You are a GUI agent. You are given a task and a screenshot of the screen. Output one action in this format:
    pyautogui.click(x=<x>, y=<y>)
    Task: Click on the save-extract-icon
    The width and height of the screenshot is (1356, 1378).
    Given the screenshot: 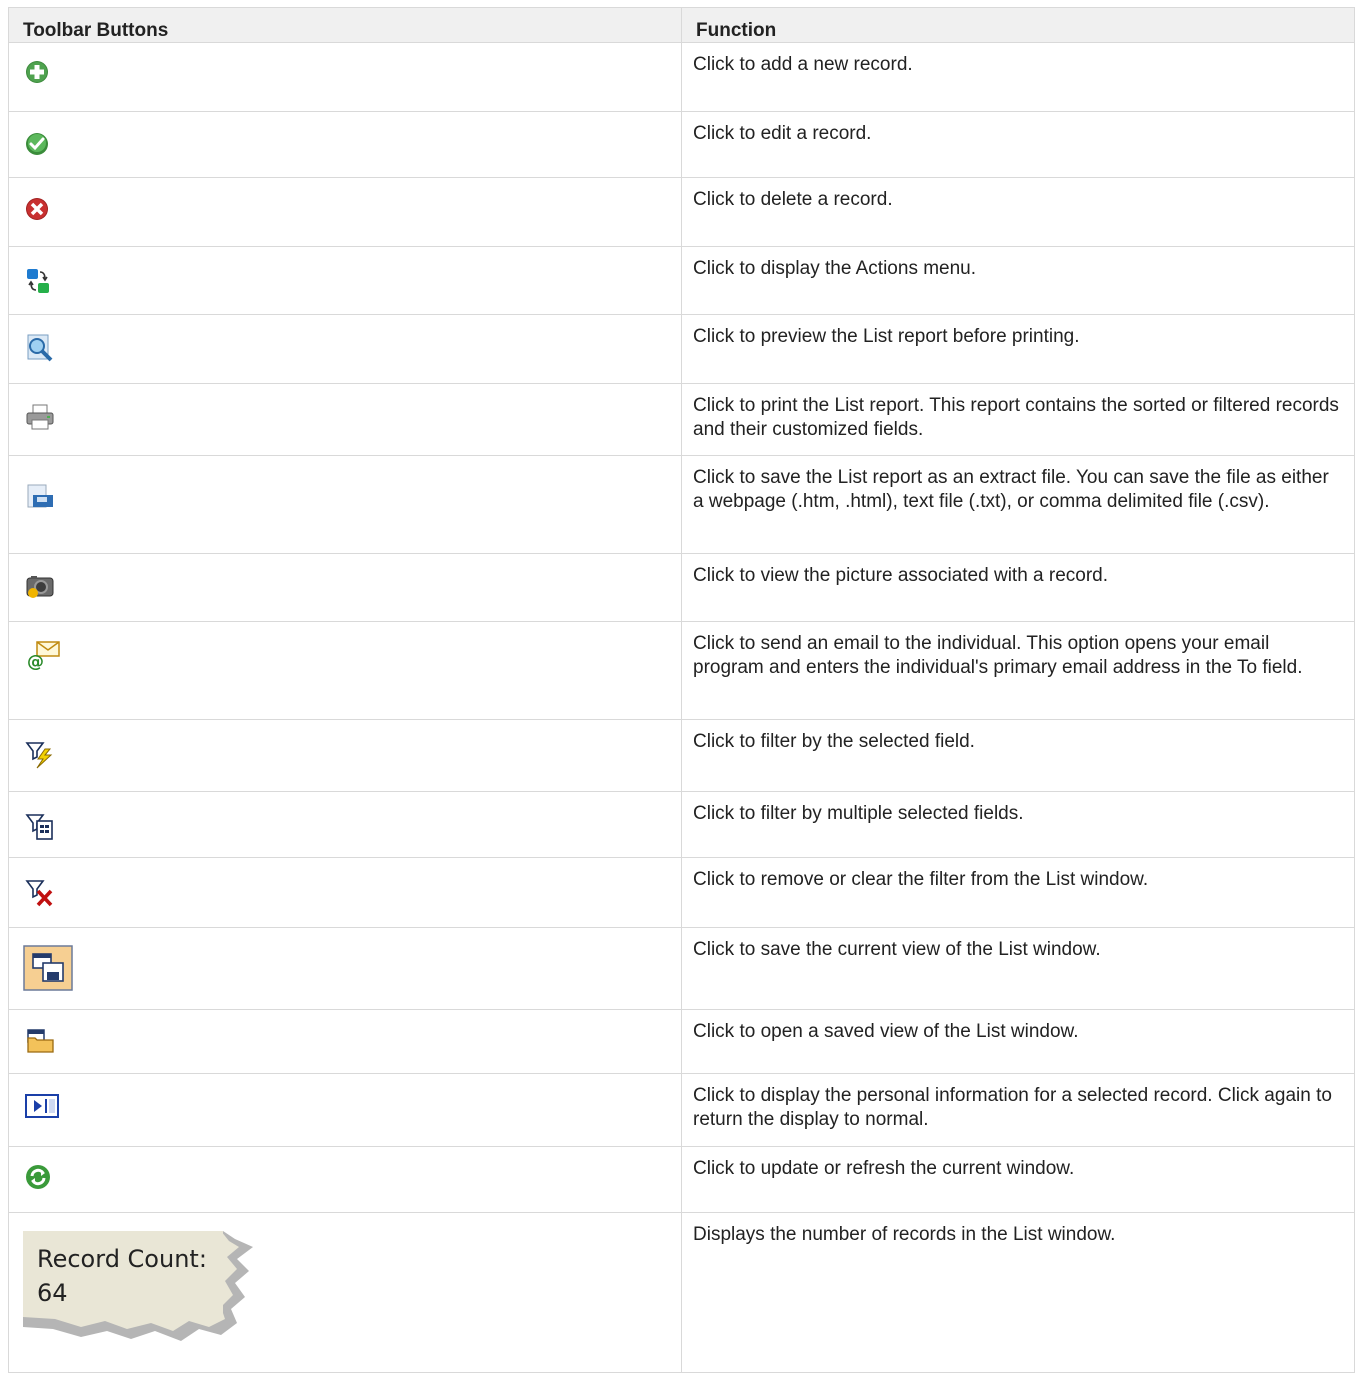 What is the action you would take?
    pyautogui.click(x=40, y=496)
    